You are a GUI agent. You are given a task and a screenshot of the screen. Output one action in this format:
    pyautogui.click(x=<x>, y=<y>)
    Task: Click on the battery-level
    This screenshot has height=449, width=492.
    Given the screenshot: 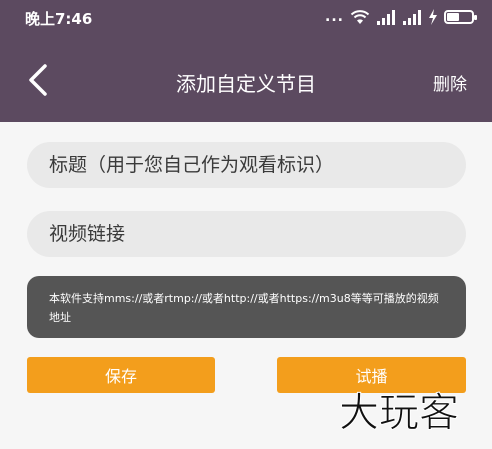 What is the action you would take?
    pyautogui.click(x=453, y=17)
    